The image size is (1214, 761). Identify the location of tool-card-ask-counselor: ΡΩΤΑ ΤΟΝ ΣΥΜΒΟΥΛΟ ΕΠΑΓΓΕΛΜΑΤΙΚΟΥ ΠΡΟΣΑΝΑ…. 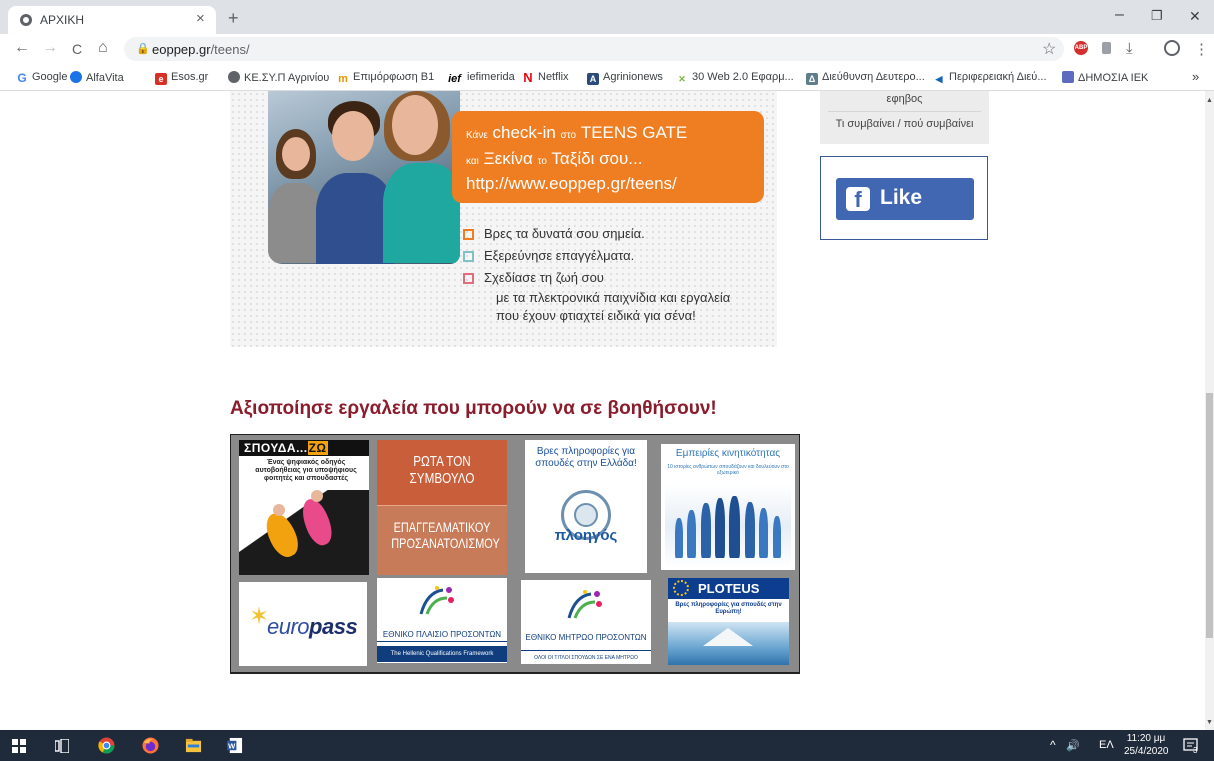
(442, 507).